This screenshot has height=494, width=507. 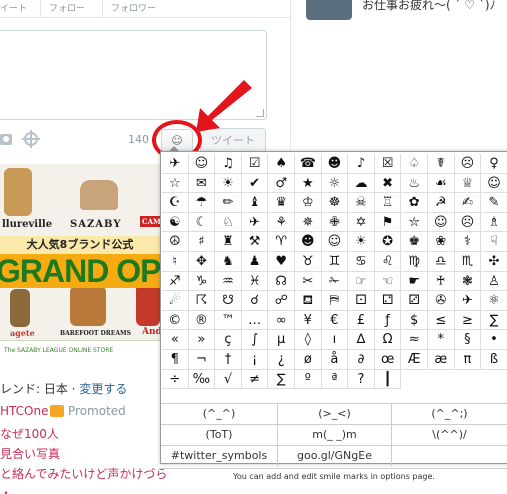 I want to click on symbol-cell: ¡, so click(x=255, y=360).